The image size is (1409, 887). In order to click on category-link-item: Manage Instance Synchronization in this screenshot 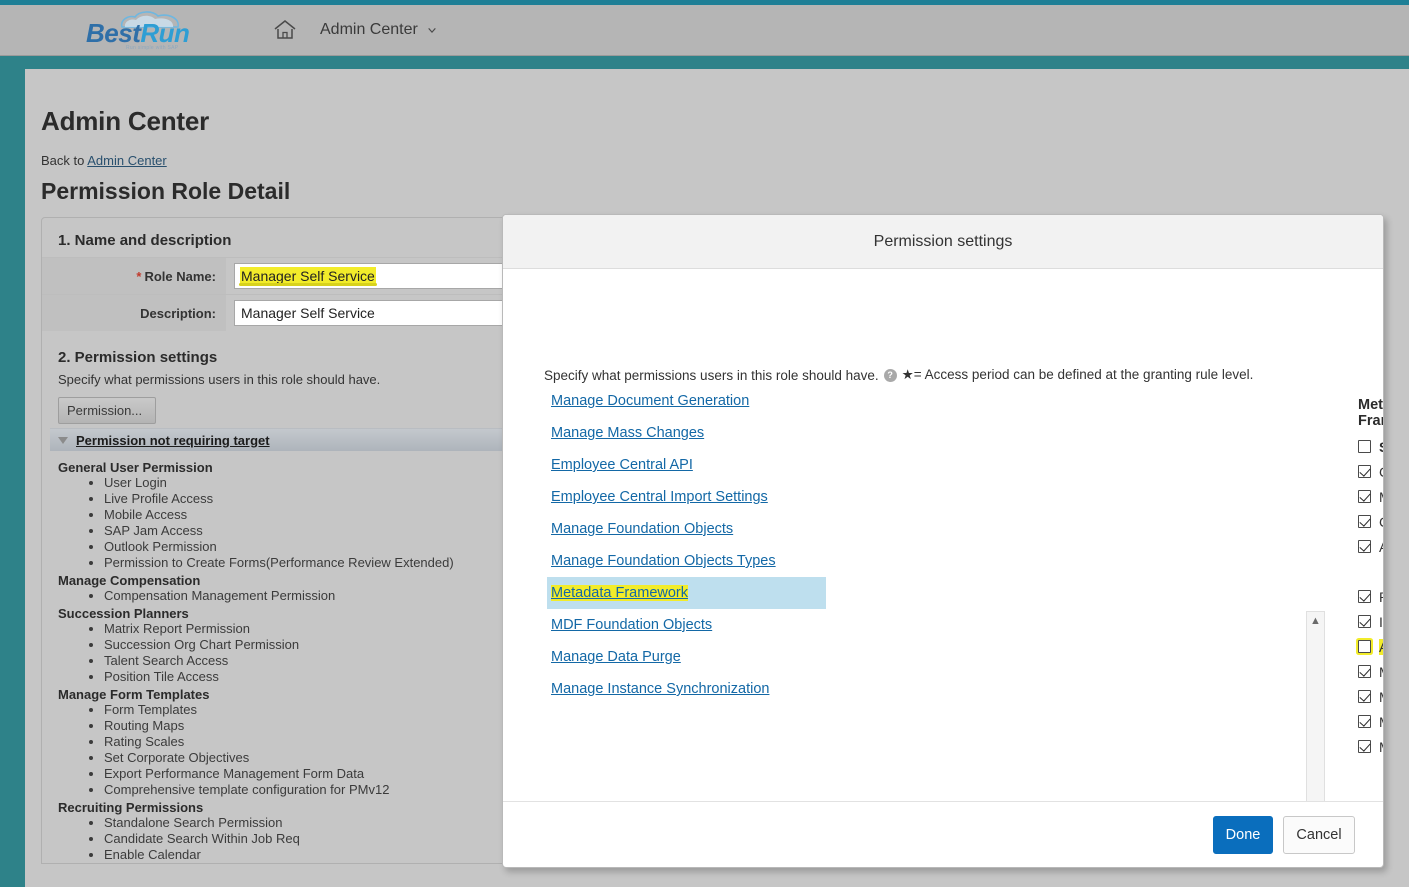, I will do `click(686, 689)`.